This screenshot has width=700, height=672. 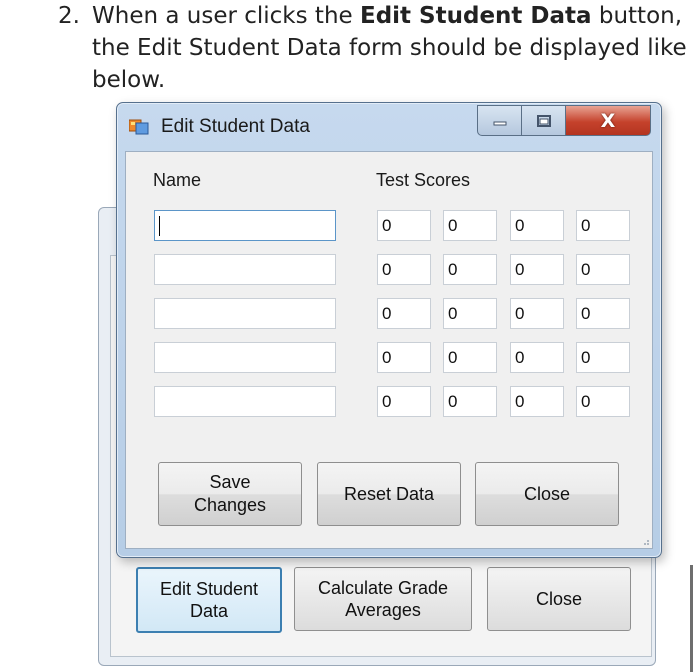 What do you see at coordinates (177, 180) in the screenshot?
I see `name-header: Name` at bounding box center [177, 180].